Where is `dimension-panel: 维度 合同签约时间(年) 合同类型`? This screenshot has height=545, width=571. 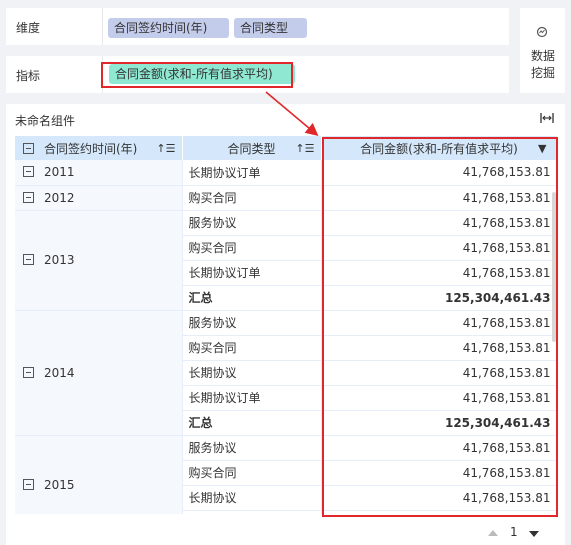 dimension-panel: 维度 合同签约时间(年) 合同类型 is located at coordinates (257, 26).